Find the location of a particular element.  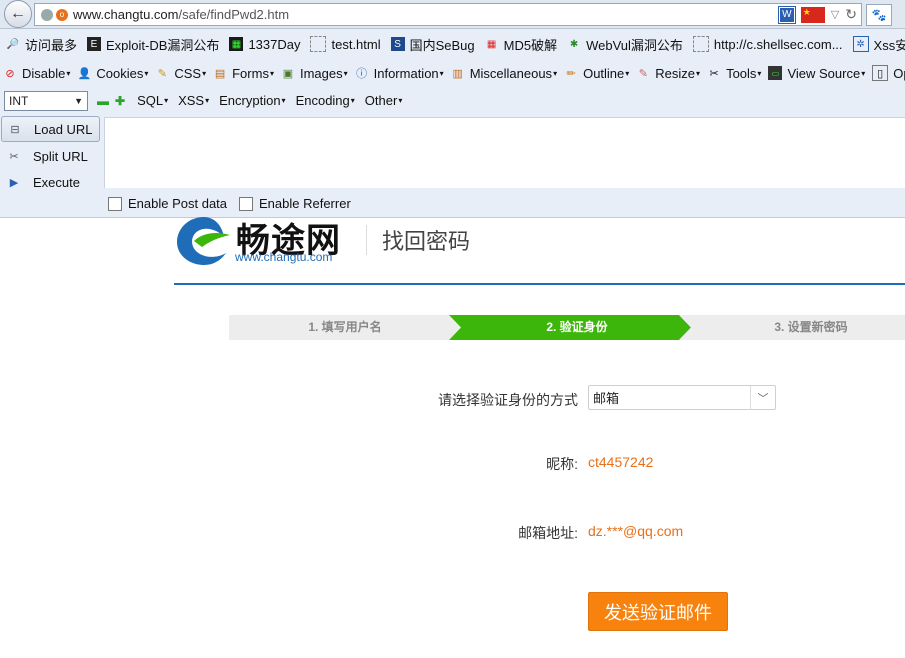

bookmark-item: ▦ MD5破解 is located at coordinates (521, 44).